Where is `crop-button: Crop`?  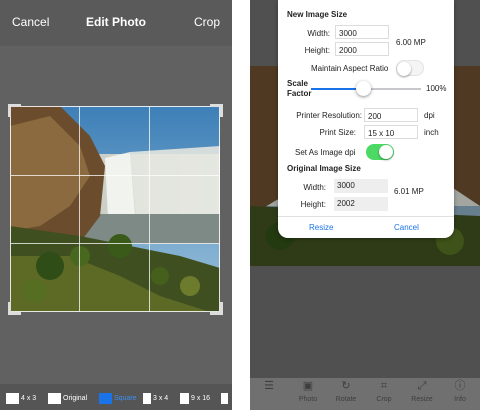 crop-button: Crop is located at coordinates (207, 22).